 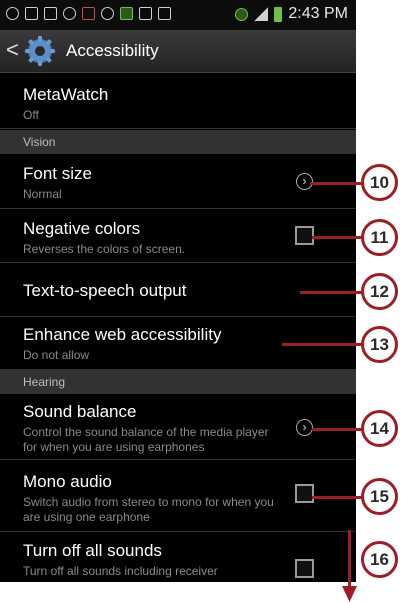 I want to click on setting-font-size: Font size Normal ›, so click(x=178, y=181).